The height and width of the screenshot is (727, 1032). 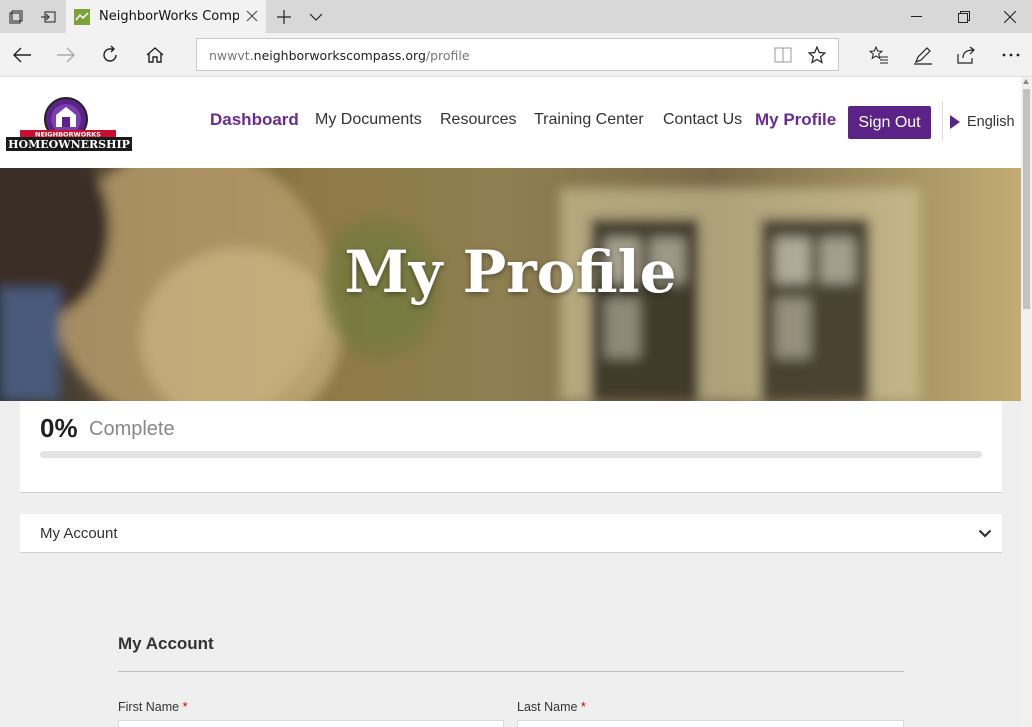 What do you see at coordinates (66, 55) in the screenshot?
I see `forward-icon` at bounding box center [66, 55].